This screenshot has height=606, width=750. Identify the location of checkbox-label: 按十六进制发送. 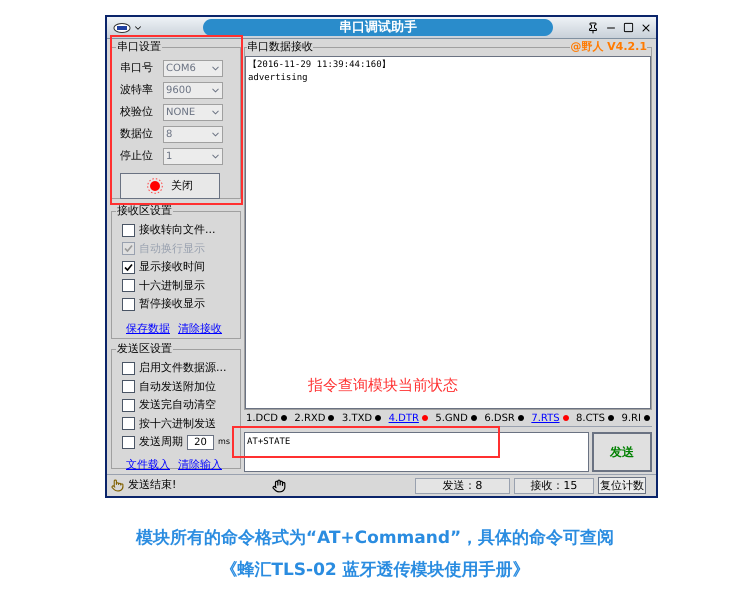
(177, 424).